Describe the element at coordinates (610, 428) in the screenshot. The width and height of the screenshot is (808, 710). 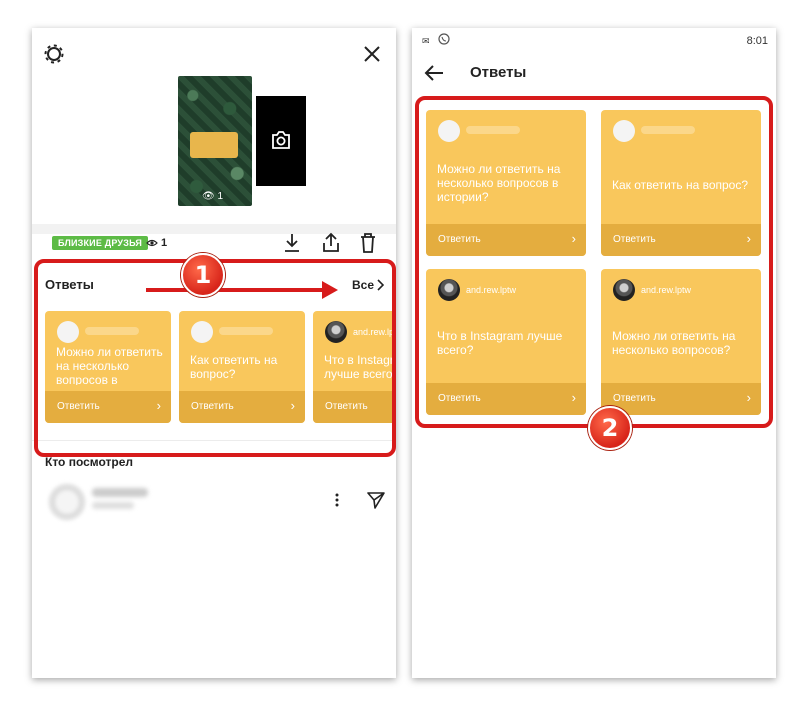
I see `step-badge-2: 2` at that location.